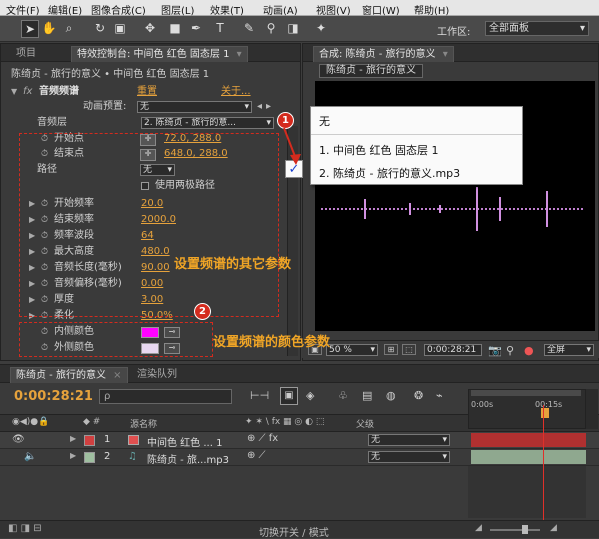  Describe the element at coordinates (378, 150) in the screenshot. I see `menu-item-layer-1: 1. 中间色 红色 固态层 1` at that location.